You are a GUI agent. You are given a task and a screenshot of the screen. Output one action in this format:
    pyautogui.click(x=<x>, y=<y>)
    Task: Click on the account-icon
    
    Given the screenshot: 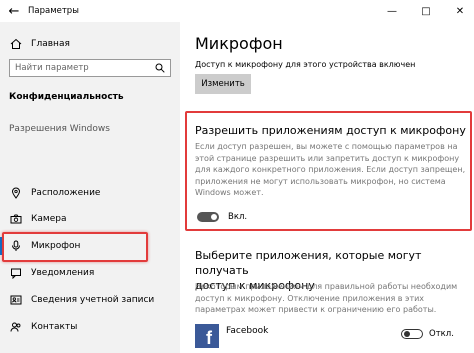 What is the action you would take?
    pyautogui.click(x=16, y=300)
    